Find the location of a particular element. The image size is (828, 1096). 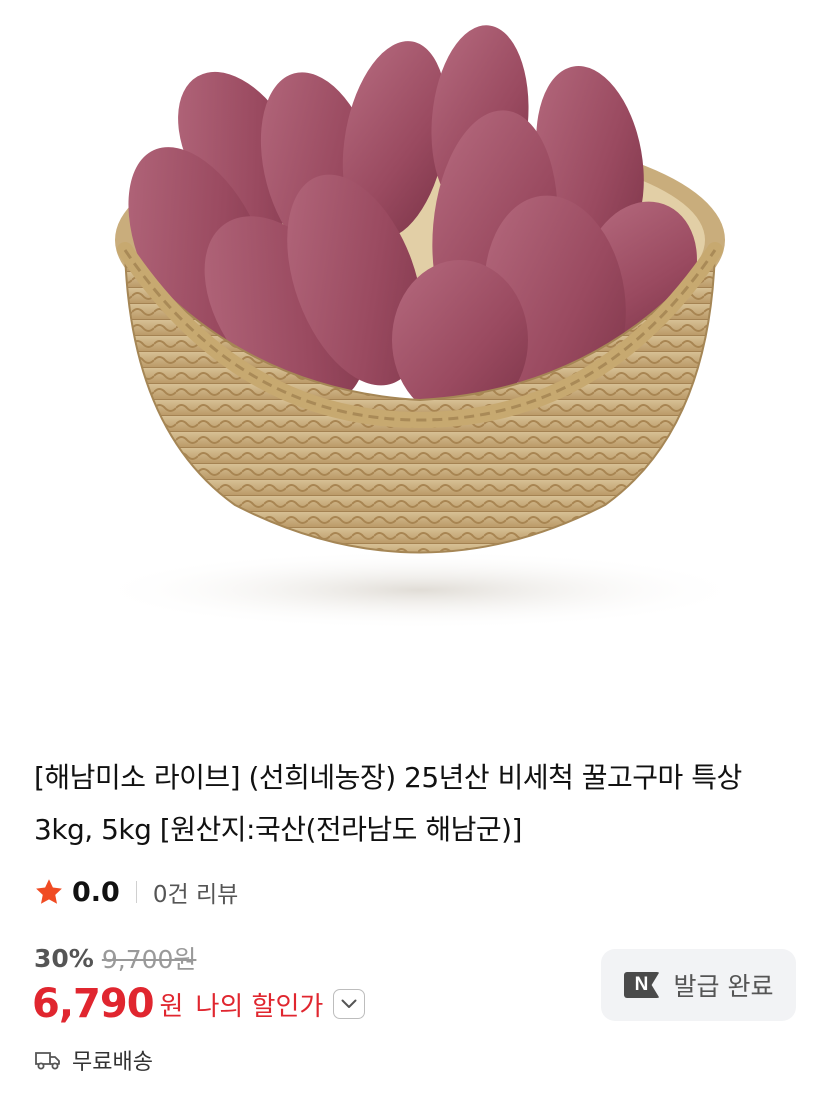

star-icon is located at coordinates (49, 891).